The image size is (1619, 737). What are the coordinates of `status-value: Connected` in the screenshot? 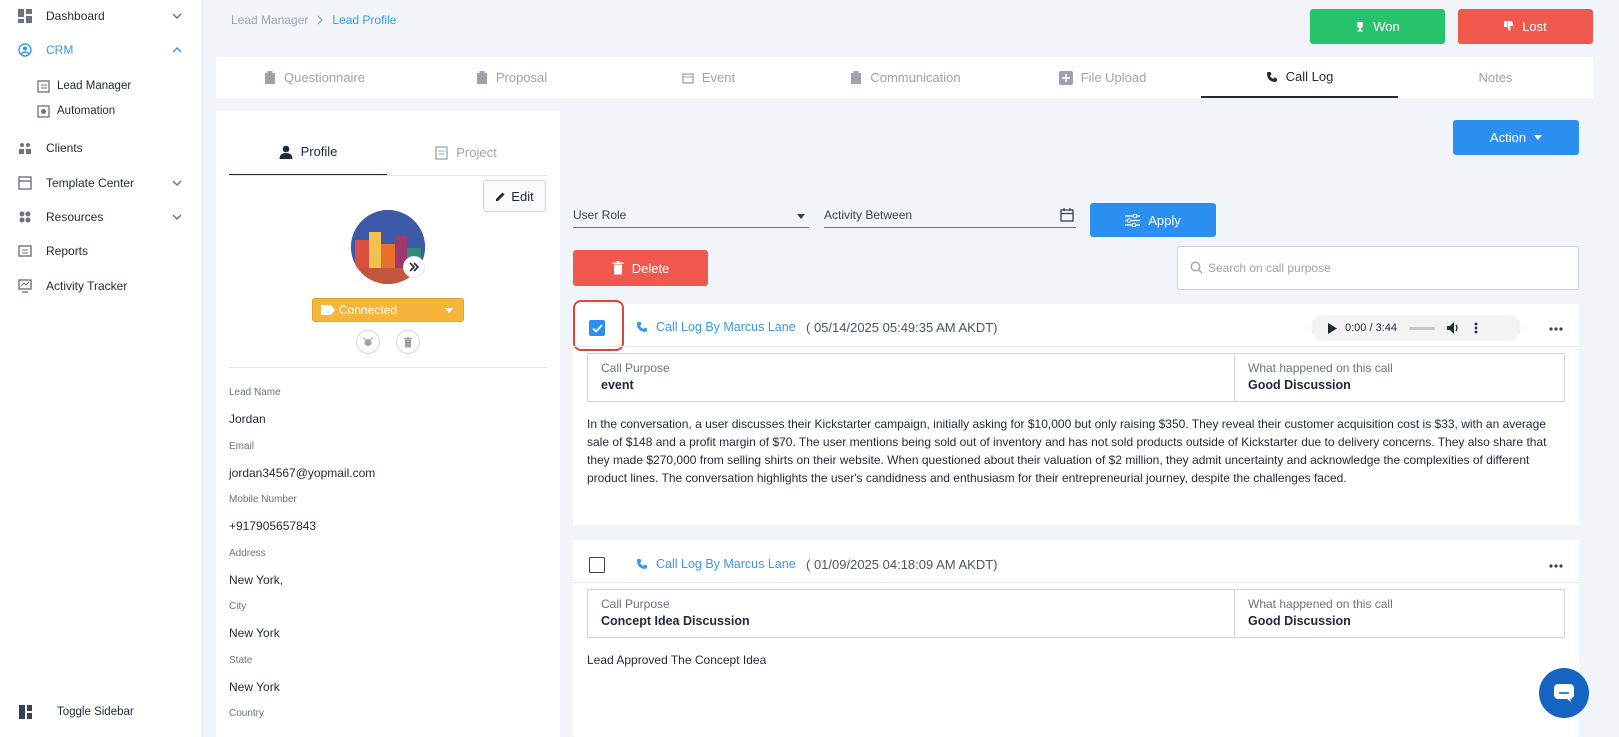 It's located at (368, 310).